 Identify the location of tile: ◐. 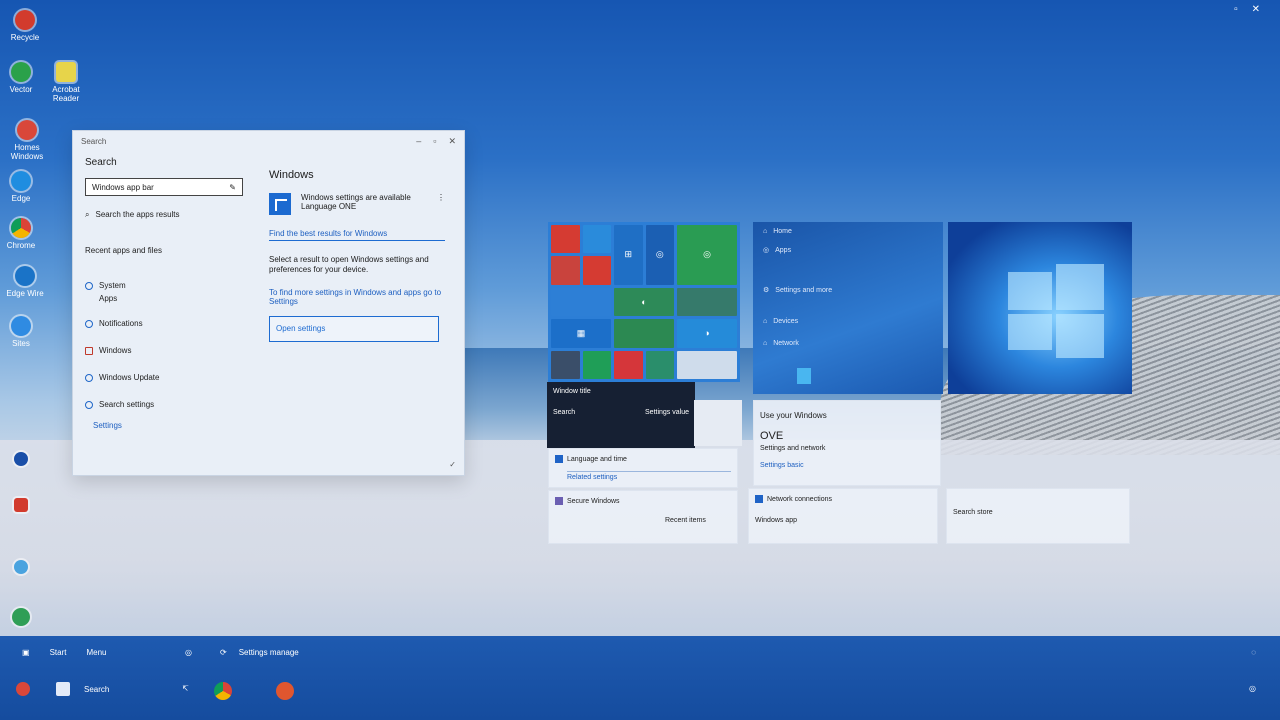
(644, 302).